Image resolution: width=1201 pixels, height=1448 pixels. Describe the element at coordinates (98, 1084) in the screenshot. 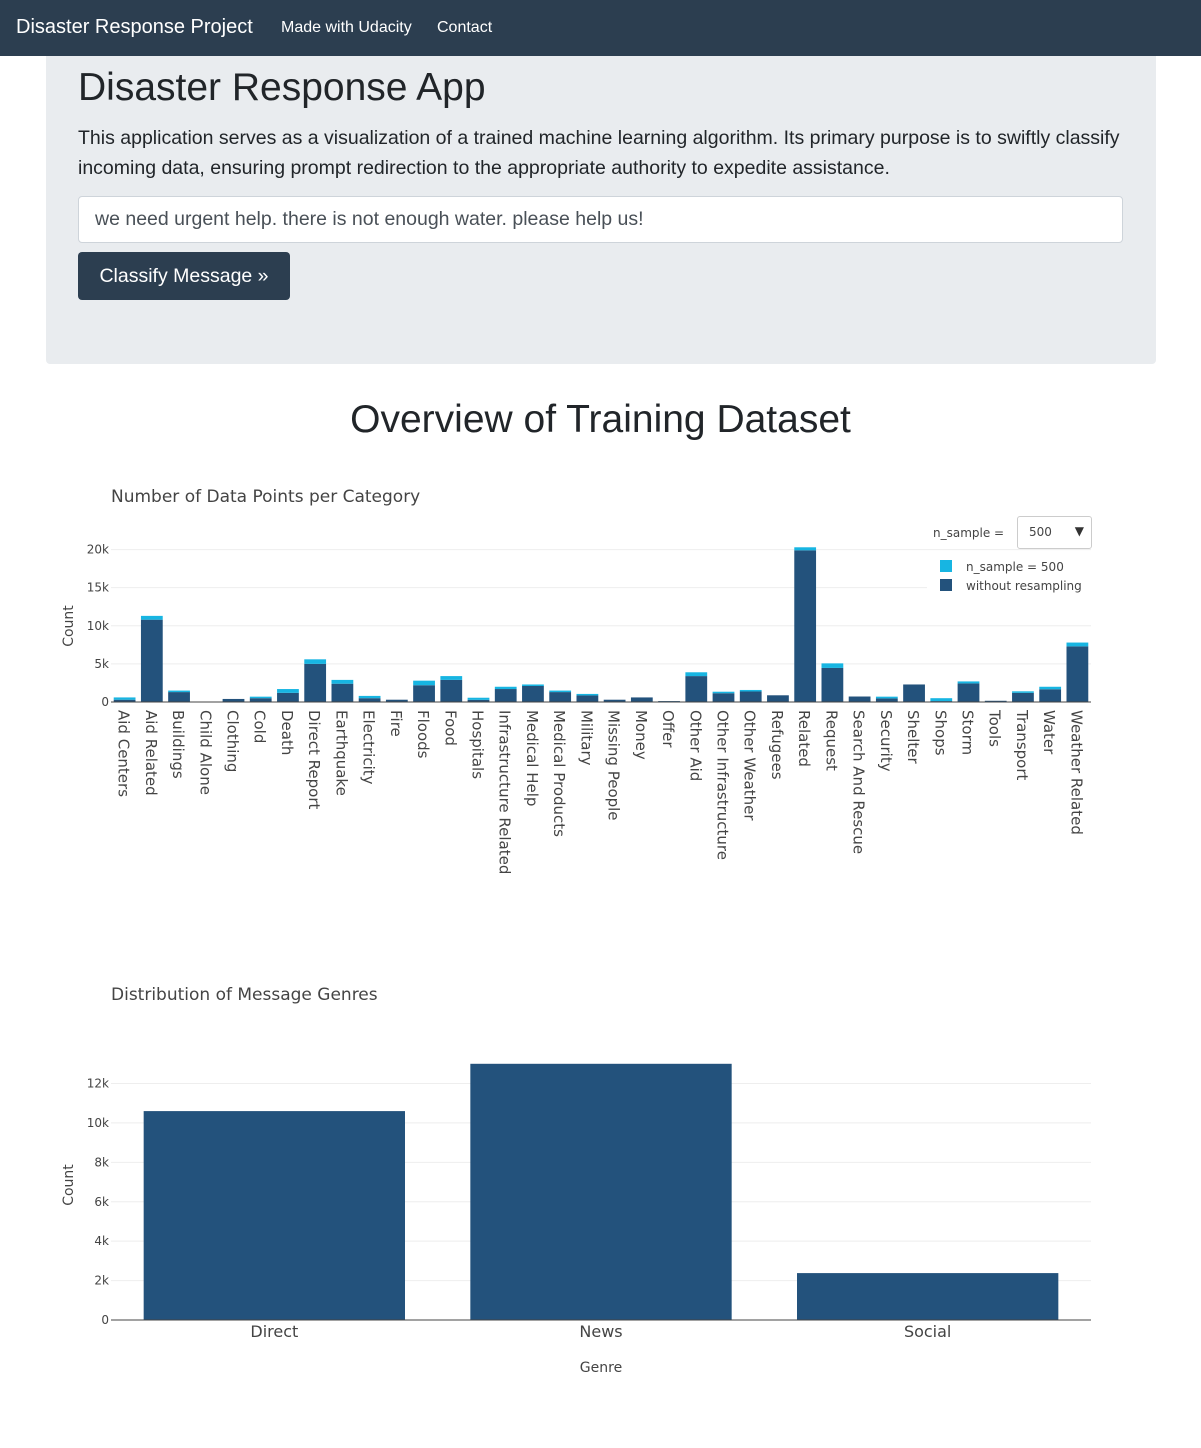

I see `y-tick-label: 12k` at that location.